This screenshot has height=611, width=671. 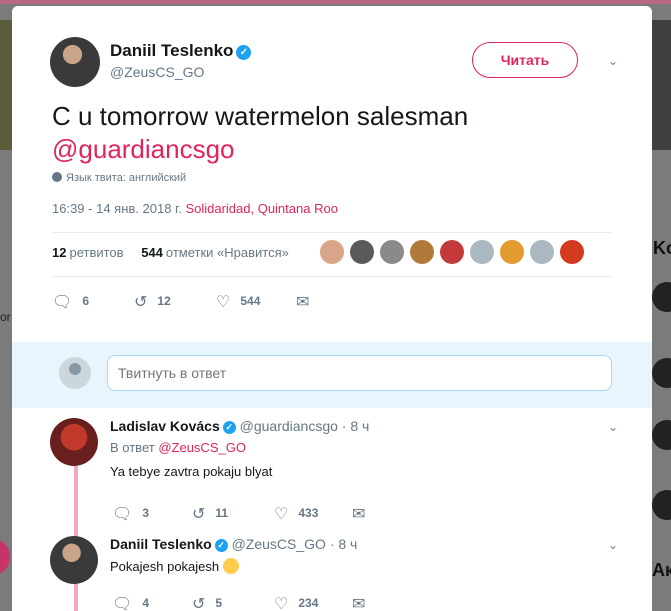 What do you see at coordinates (661, 570) in the screenshot?
I see `background-text: Ак` at bounding box center [661, 570].